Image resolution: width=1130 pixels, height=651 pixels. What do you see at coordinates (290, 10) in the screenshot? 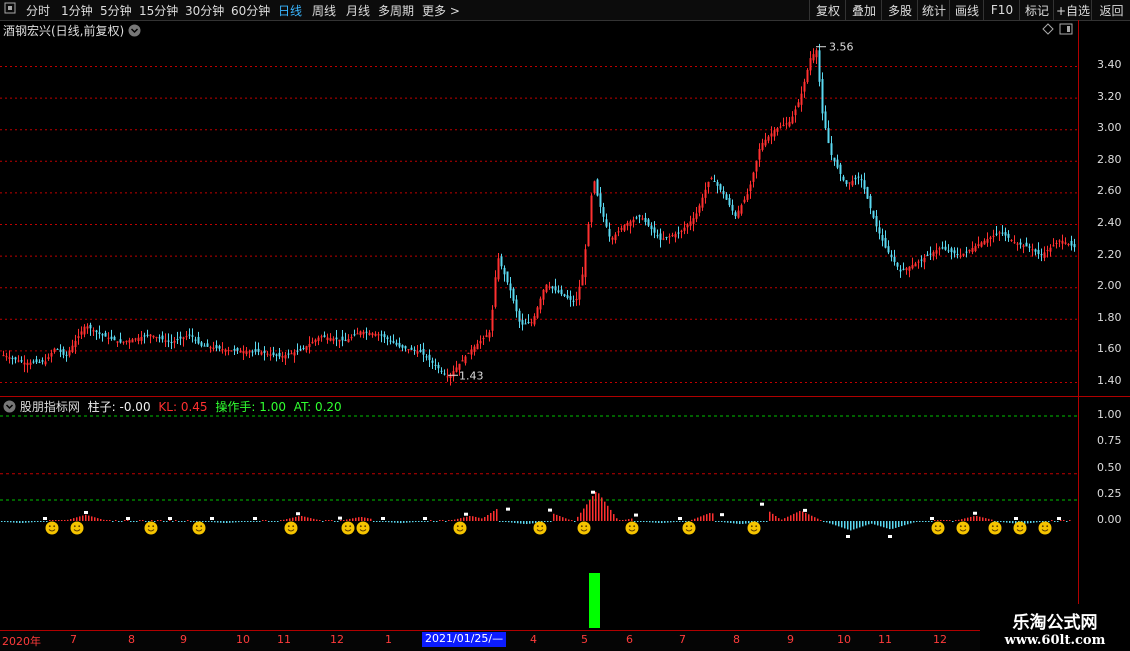
I see `tab-daily: 日线` at bounding box center [290, 10].